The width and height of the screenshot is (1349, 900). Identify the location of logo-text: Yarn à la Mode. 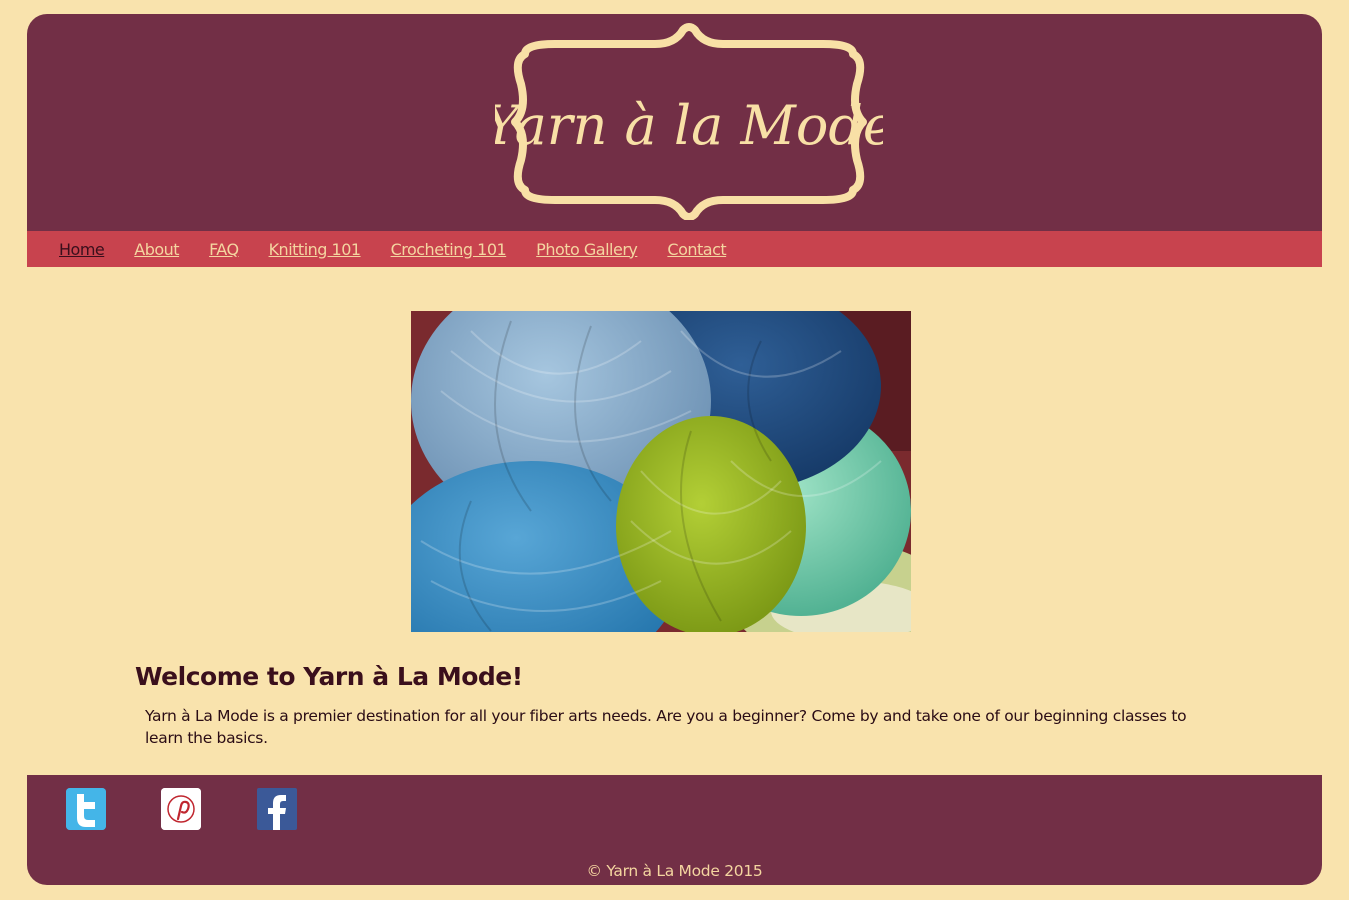
(689, 125).